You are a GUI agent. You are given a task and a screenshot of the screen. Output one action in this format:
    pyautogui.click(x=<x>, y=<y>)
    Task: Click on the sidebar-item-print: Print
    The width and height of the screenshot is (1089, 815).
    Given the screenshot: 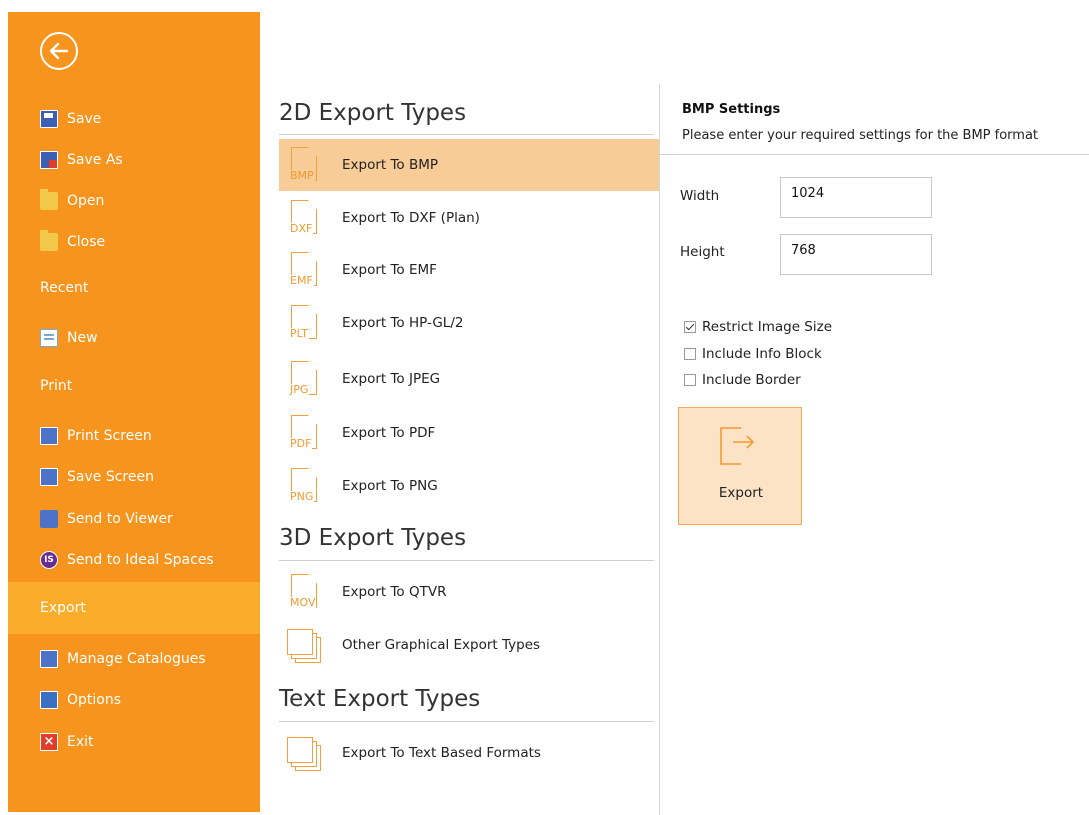 What is the action you would take?
    pyautogui.click(x=134, y=386)
    